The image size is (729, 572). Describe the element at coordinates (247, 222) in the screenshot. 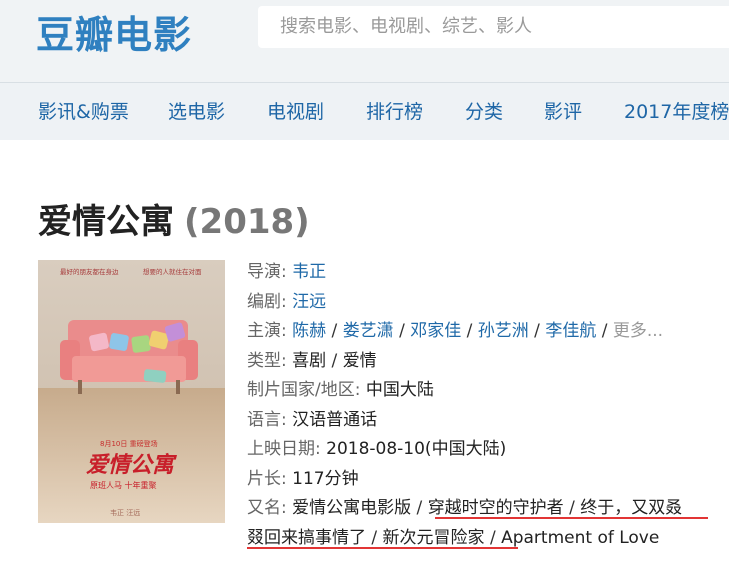

I see `movie-year: (2018)` at that location.